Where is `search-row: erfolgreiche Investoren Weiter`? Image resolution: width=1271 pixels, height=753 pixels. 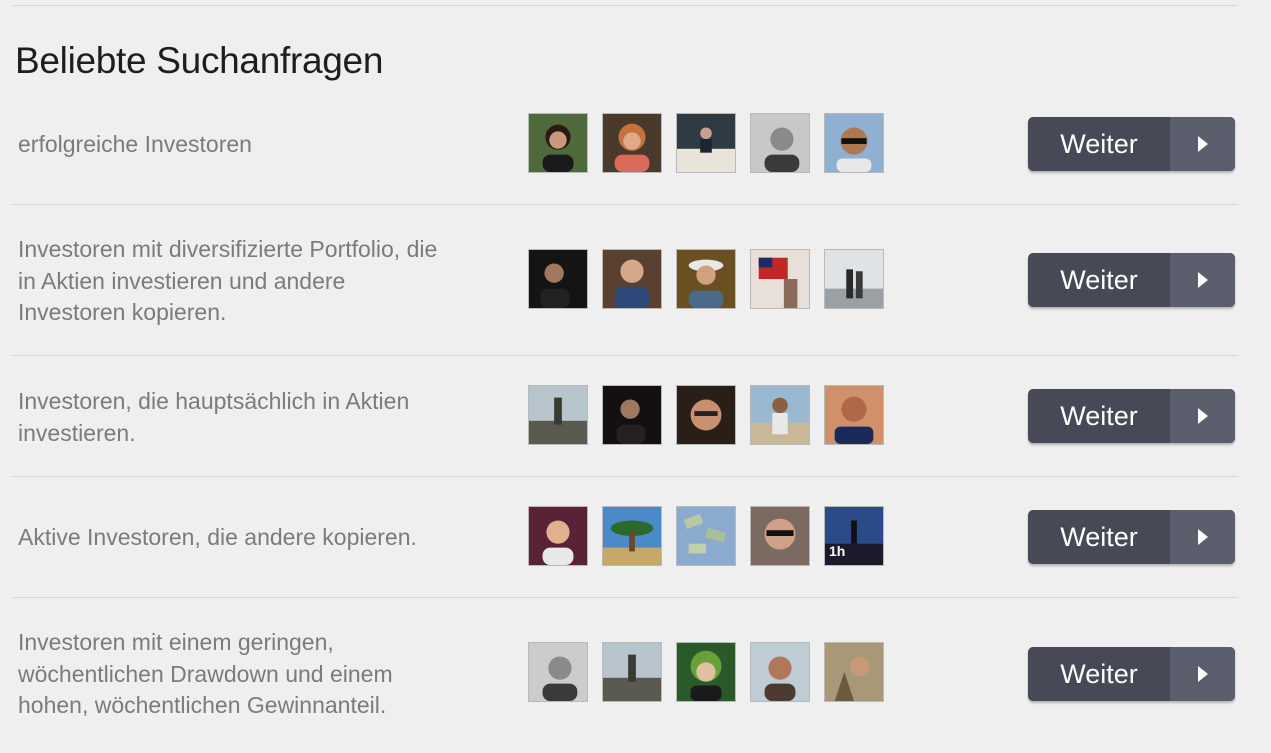 search-row: erfolgreiche Investoren Weiter is located at coordinates (625, 150).